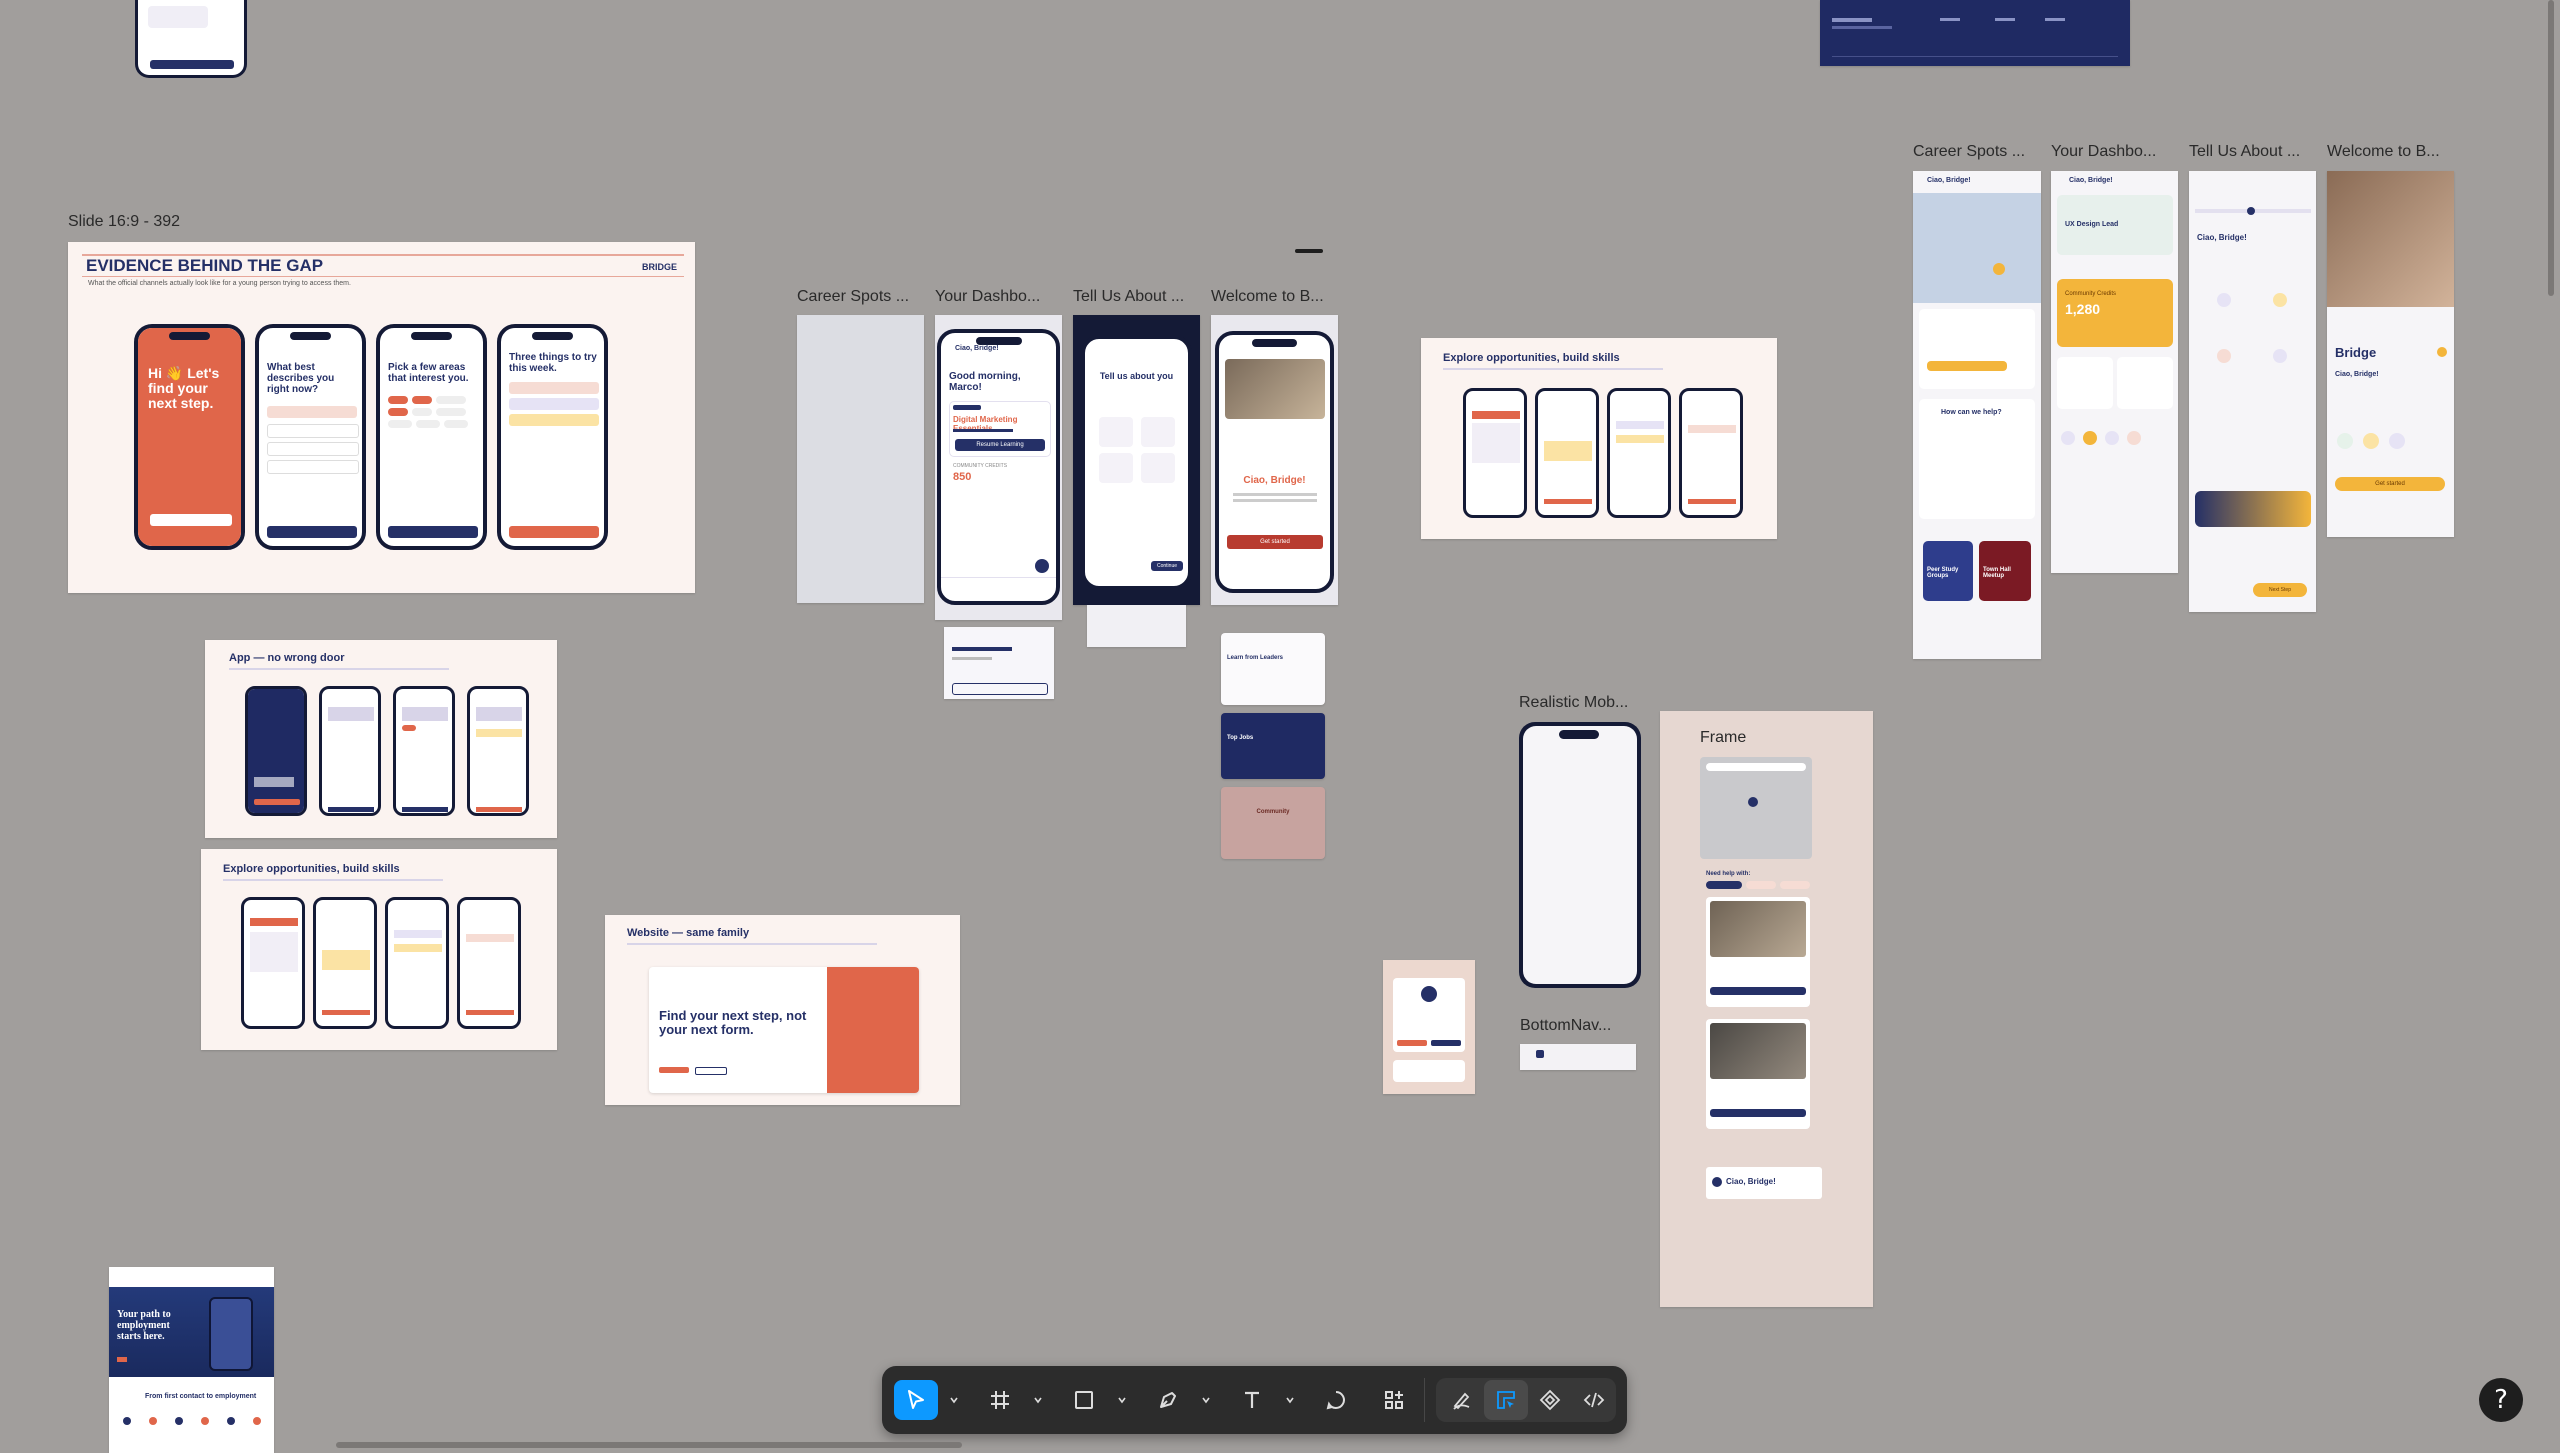 This screenshot has width=2560, height=1453. What do you see at coordinates (1167, 566) in the screenshot?
I see `tell-continue-button: Continue` at bounding box center [1167, 566].